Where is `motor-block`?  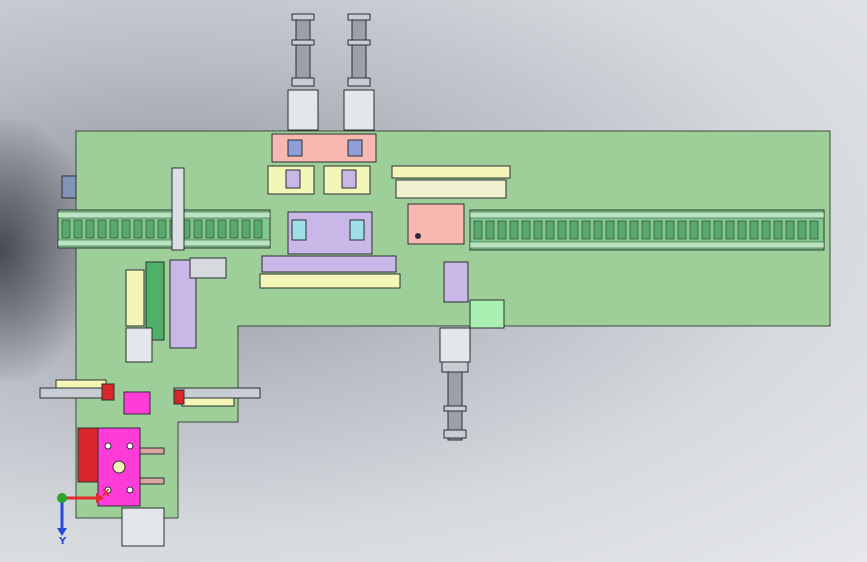
motor-block is located at coordinates (208, 268).